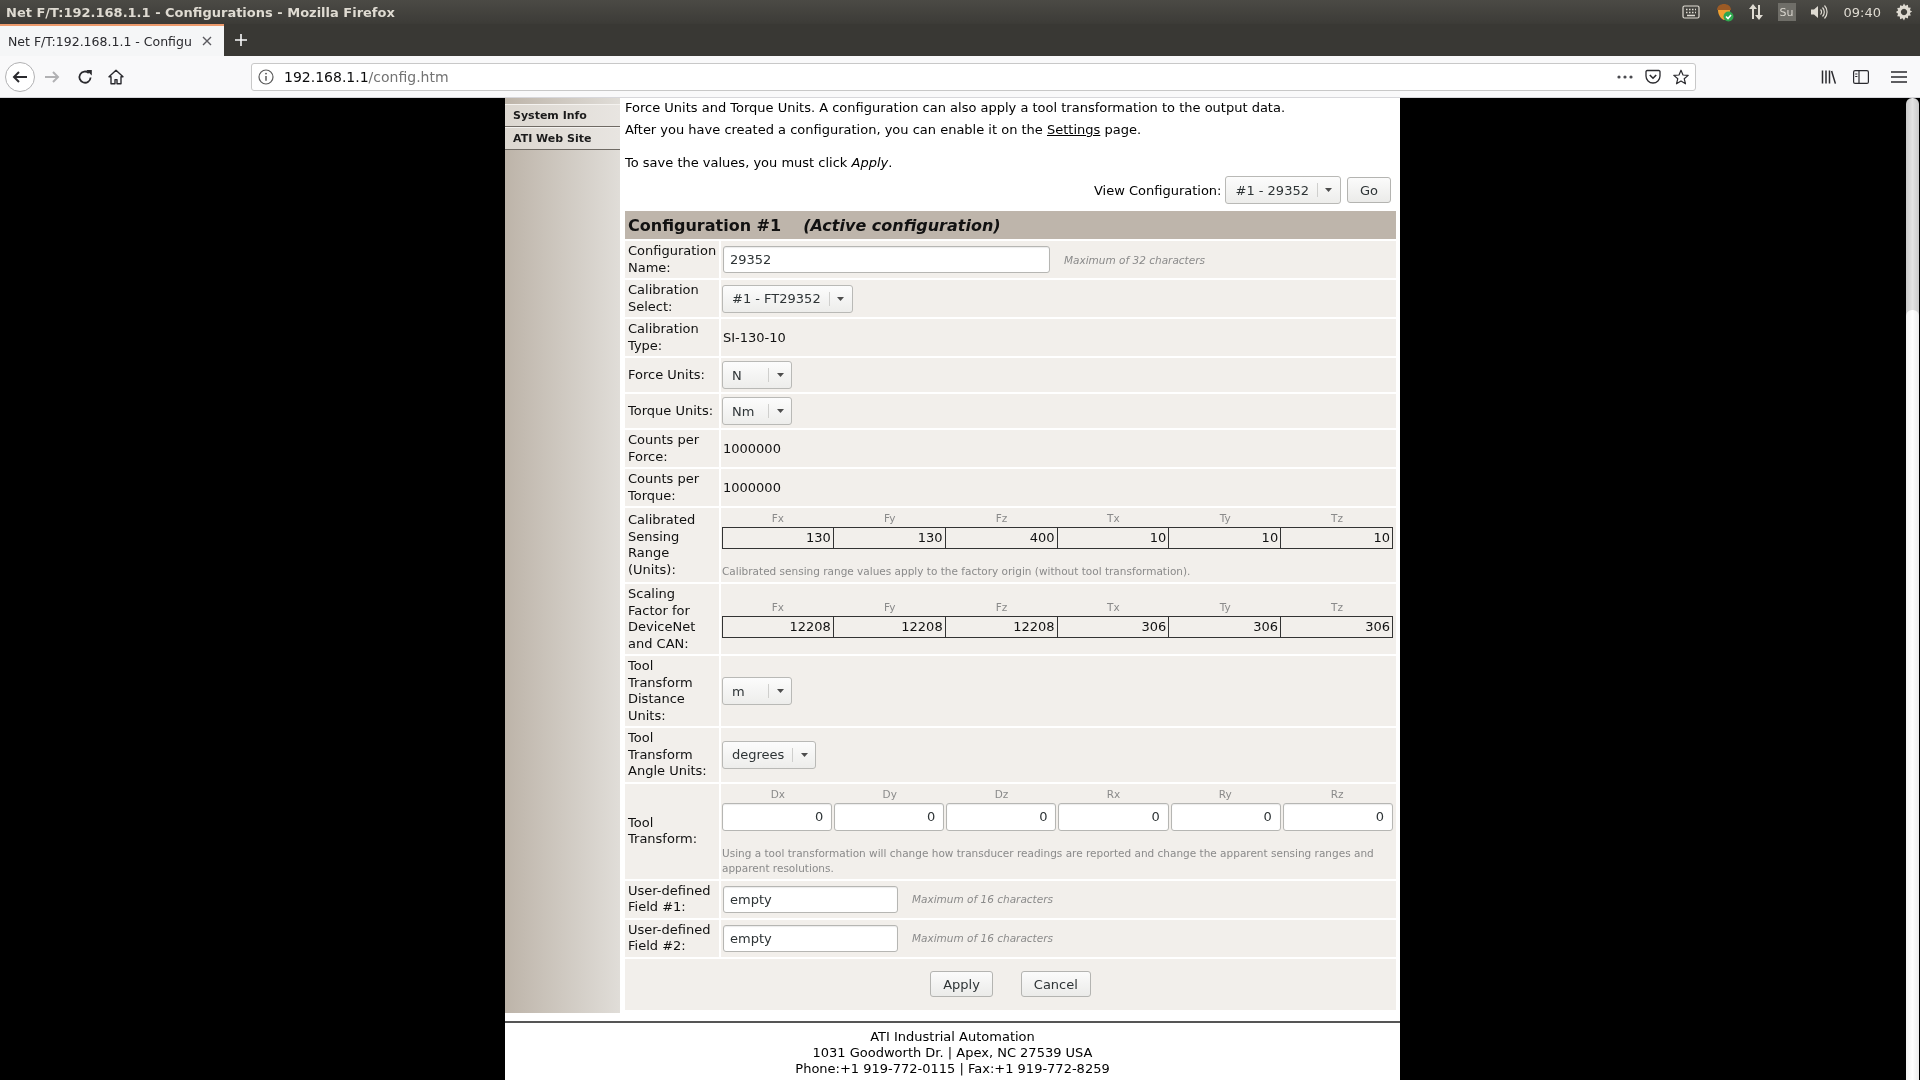 This screenshot has height=1080, width=1920. What do you see at coordinates (266, 76) in the screenshot?
I see `info-icon` at bounding box center [266, 76].